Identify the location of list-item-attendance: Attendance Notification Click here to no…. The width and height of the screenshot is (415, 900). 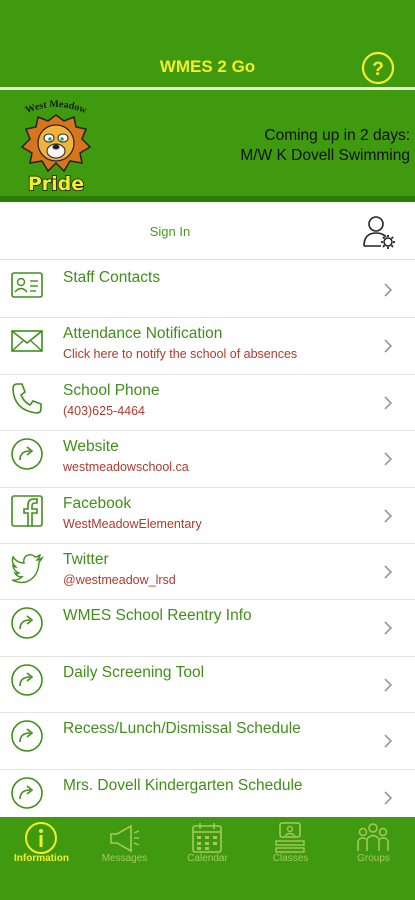
(207, 346).